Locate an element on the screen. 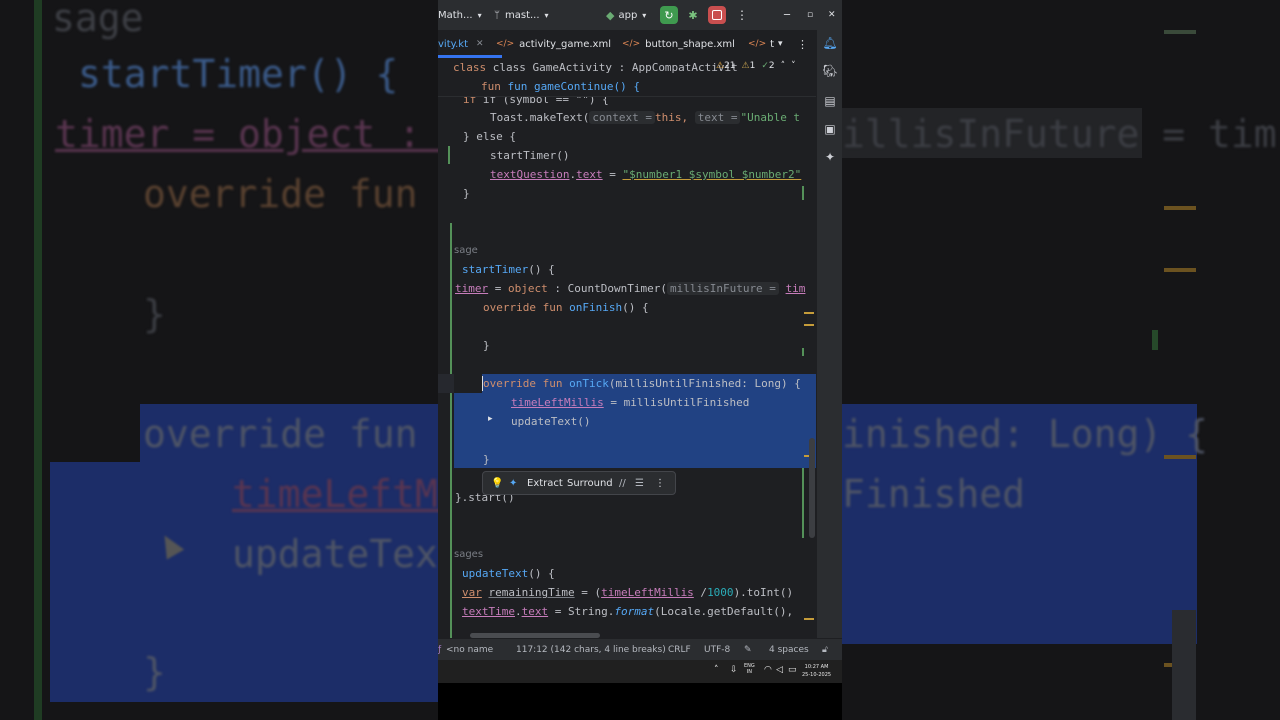 The width and height of the screenshot is (1280, 720). gradle-icon: 🐘︎ is located at coordinates (830, 71).